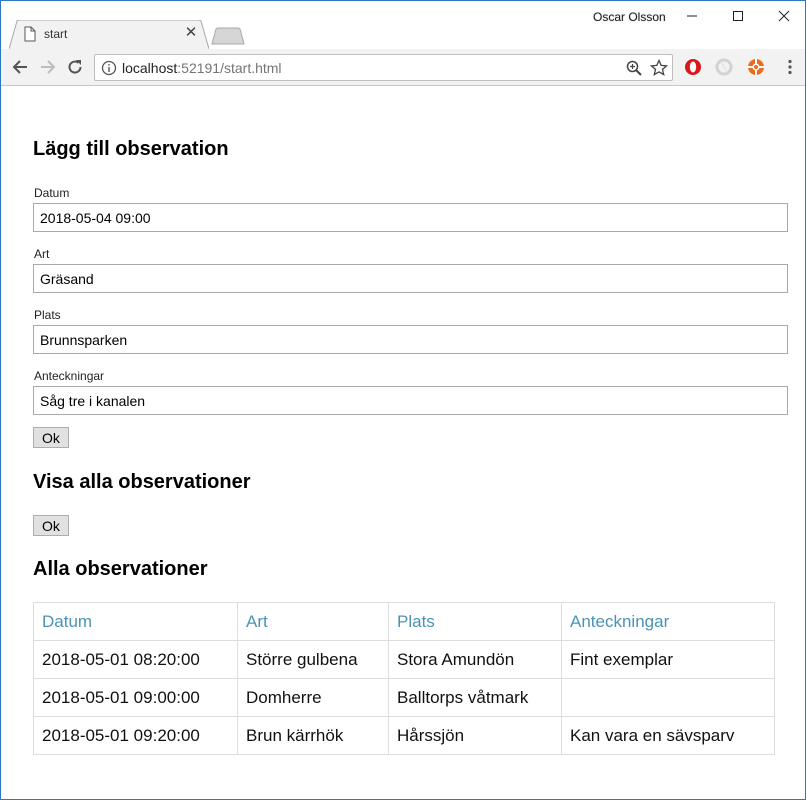 Image resolution: width=806 pixels, height=800 pixels. What do you see at coordinates (475, 659) in the screenshot?
I see `table-cell: Stora Amundön` at bounding box center [475, 659].